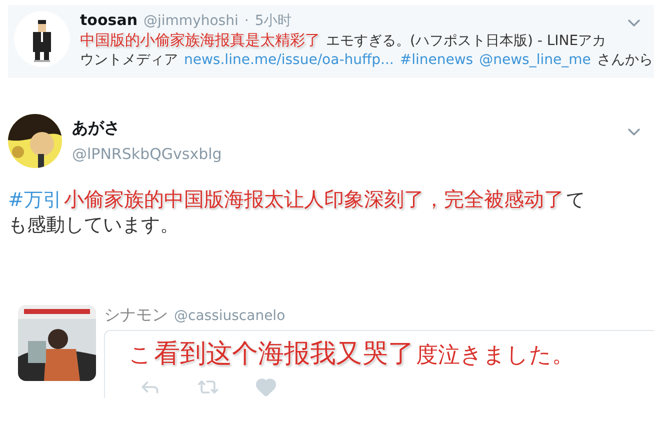 The height and width of the screenshot is (438, 664). I want to click on tweet-link: #linenews, so click(437, 60).